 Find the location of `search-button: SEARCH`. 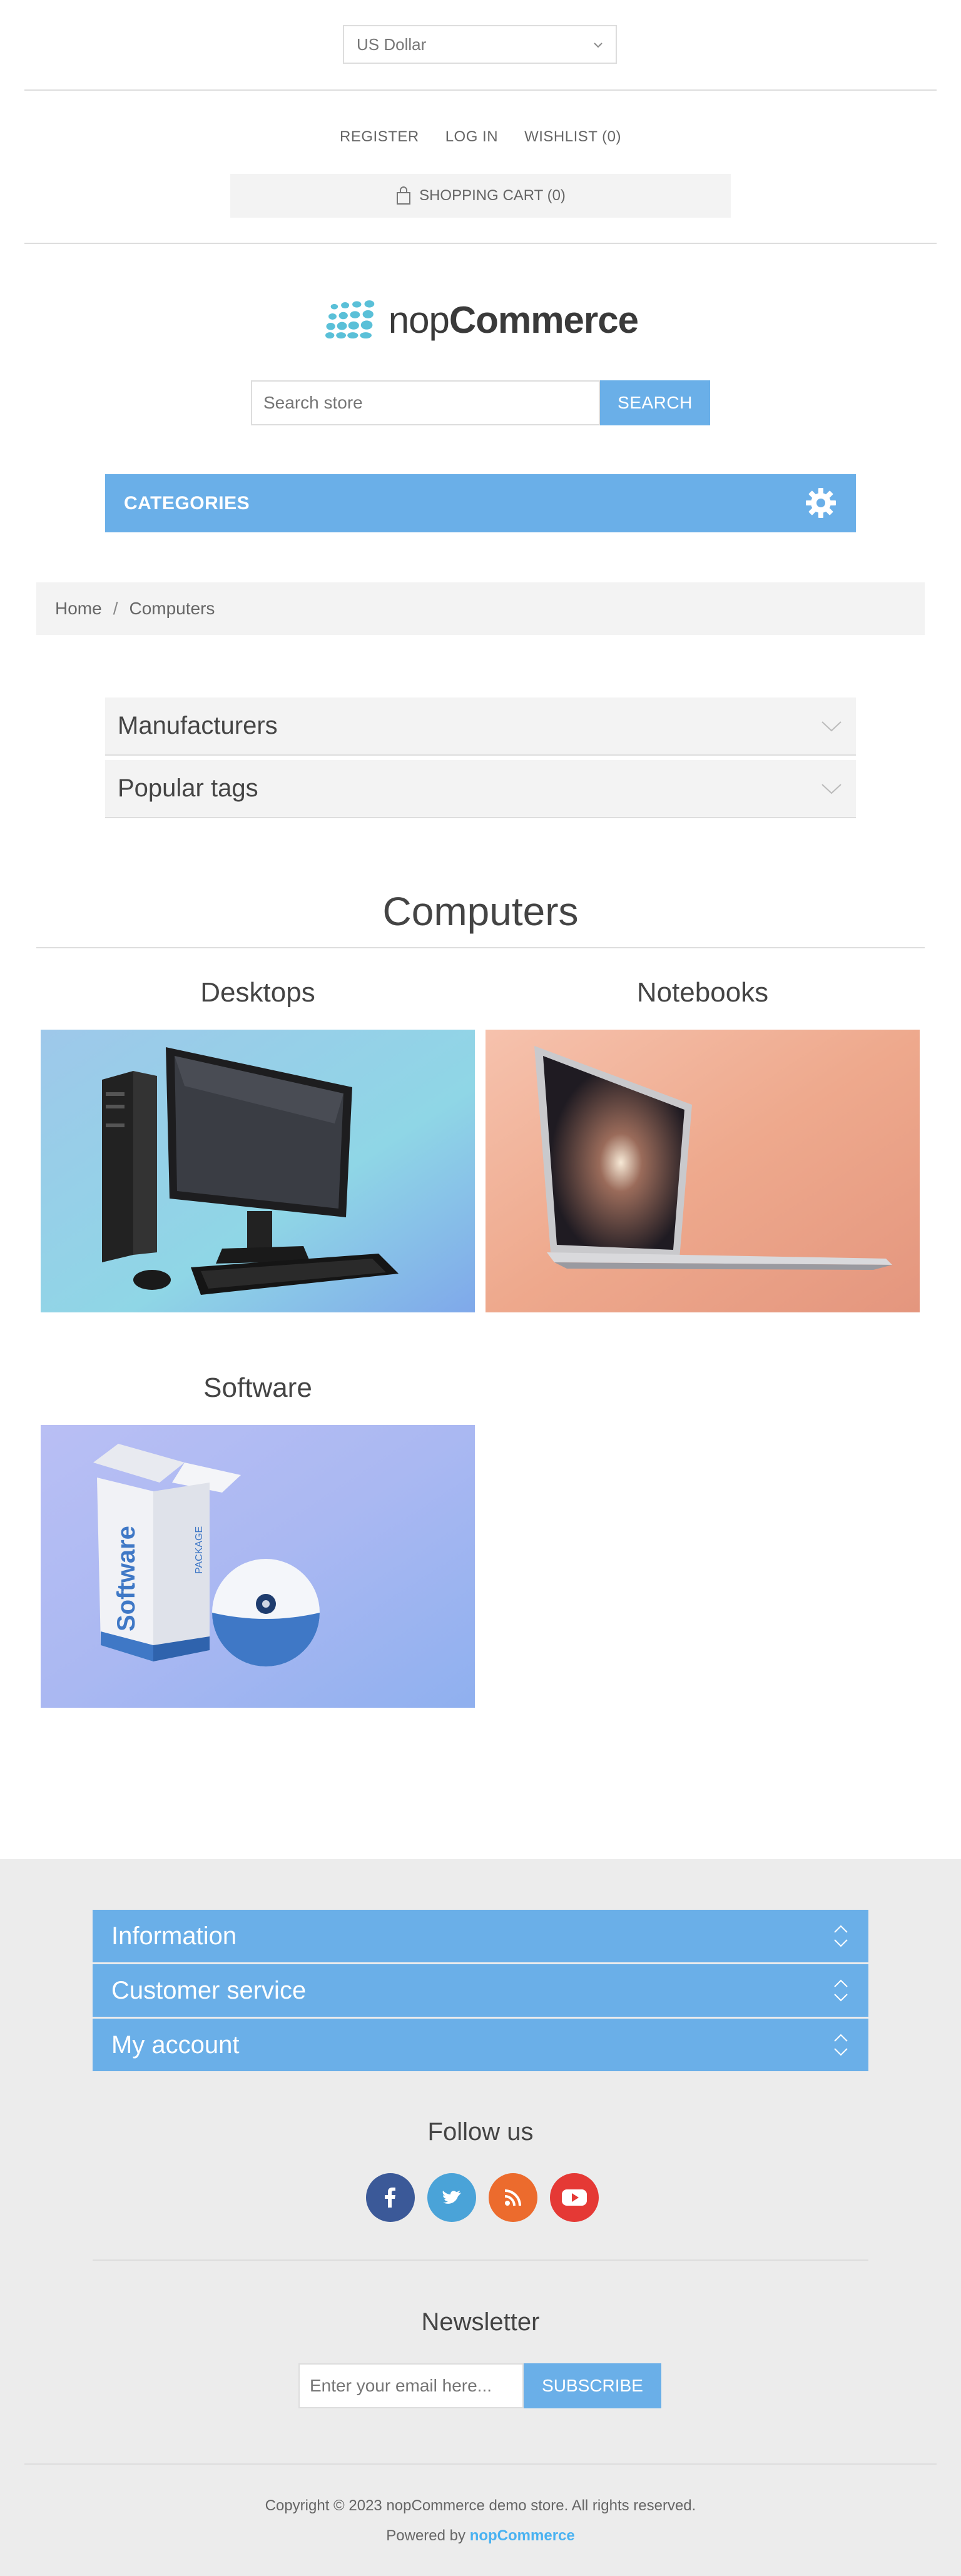

search-button: SEARCH is located at coordinates (655, 402).